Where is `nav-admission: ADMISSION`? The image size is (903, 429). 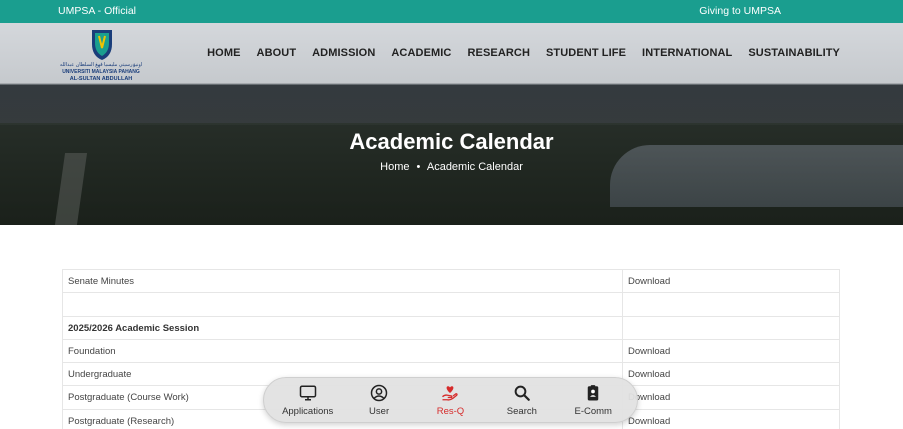
nav-admission: ADMISSION is located at coordinates (343, 53).